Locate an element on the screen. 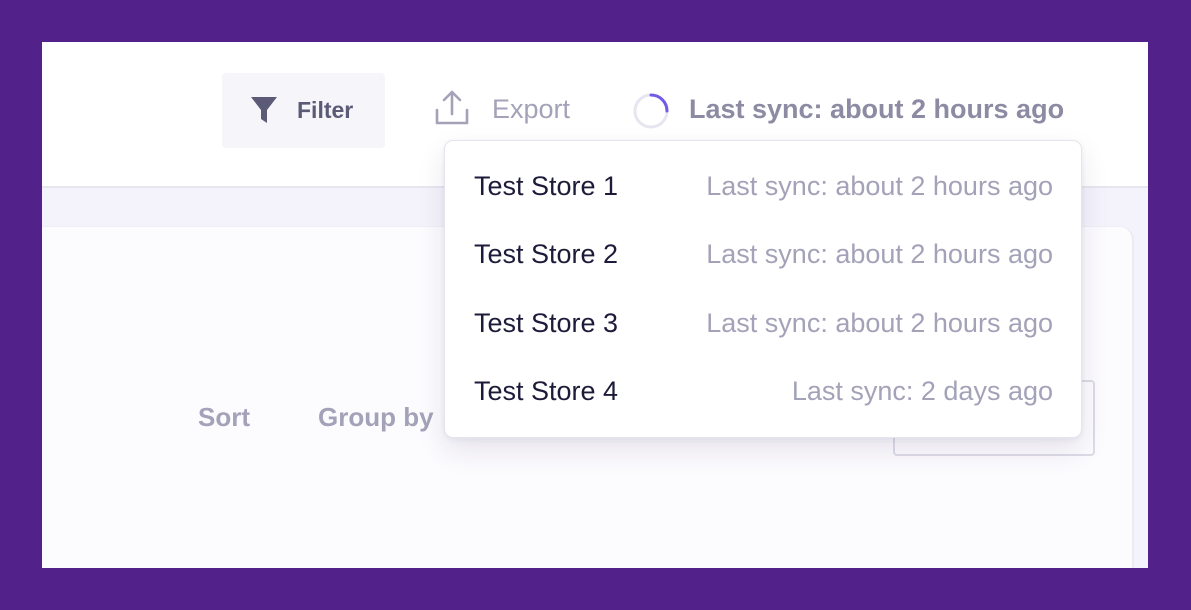 This screenshot has height=610, width=1191. store-sync-item: Test Store 4 Last sync: 2 days ago is located at coordinates (764, 392).